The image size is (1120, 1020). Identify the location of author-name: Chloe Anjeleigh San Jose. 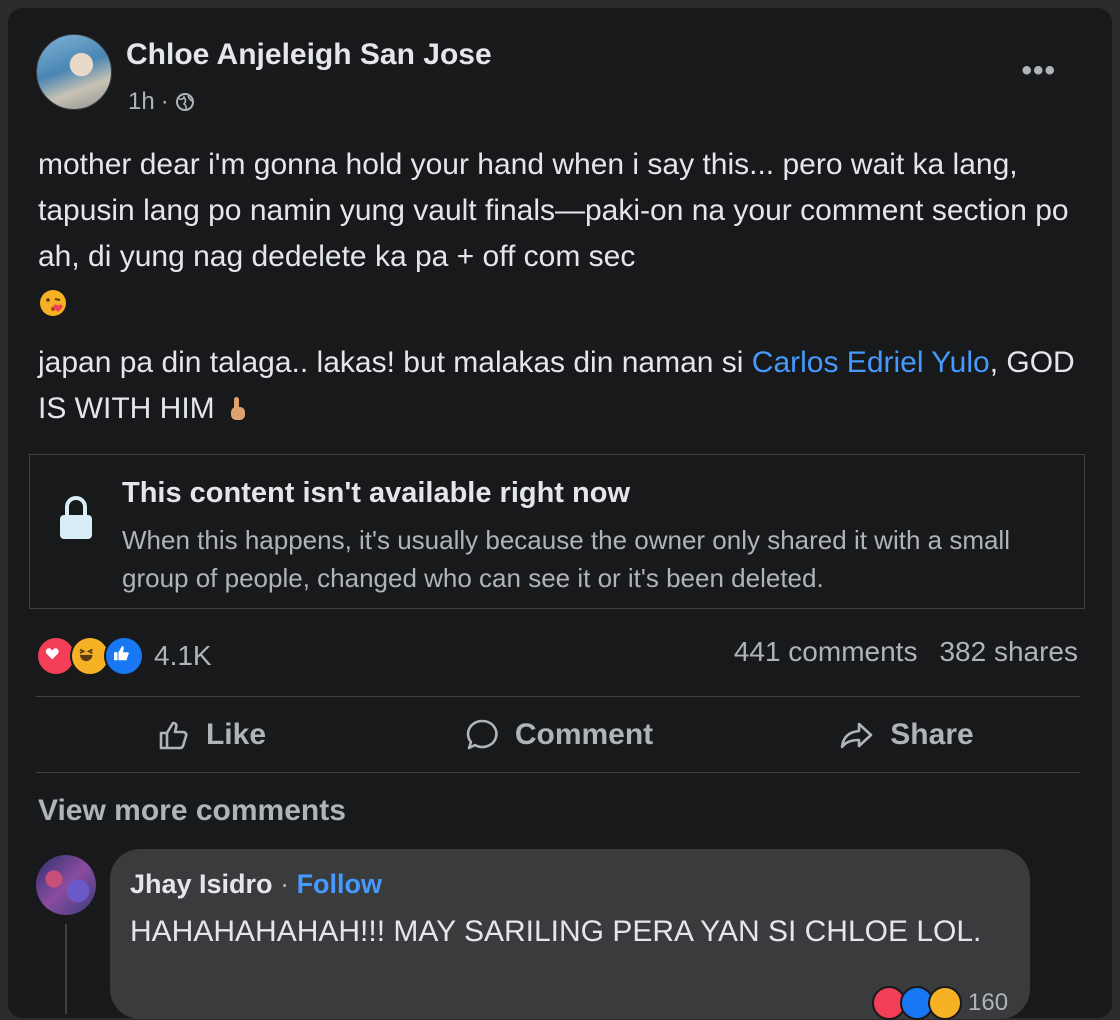
(309, 55).